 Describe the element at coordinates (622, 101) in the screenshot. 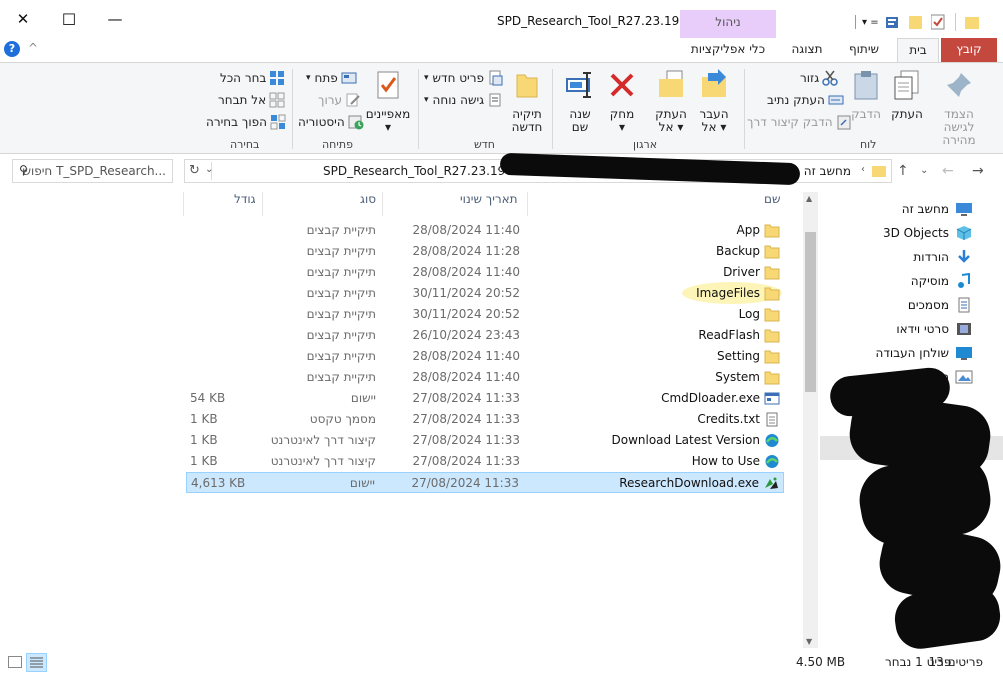

I see `delete-button: מחק ▾` at that location.